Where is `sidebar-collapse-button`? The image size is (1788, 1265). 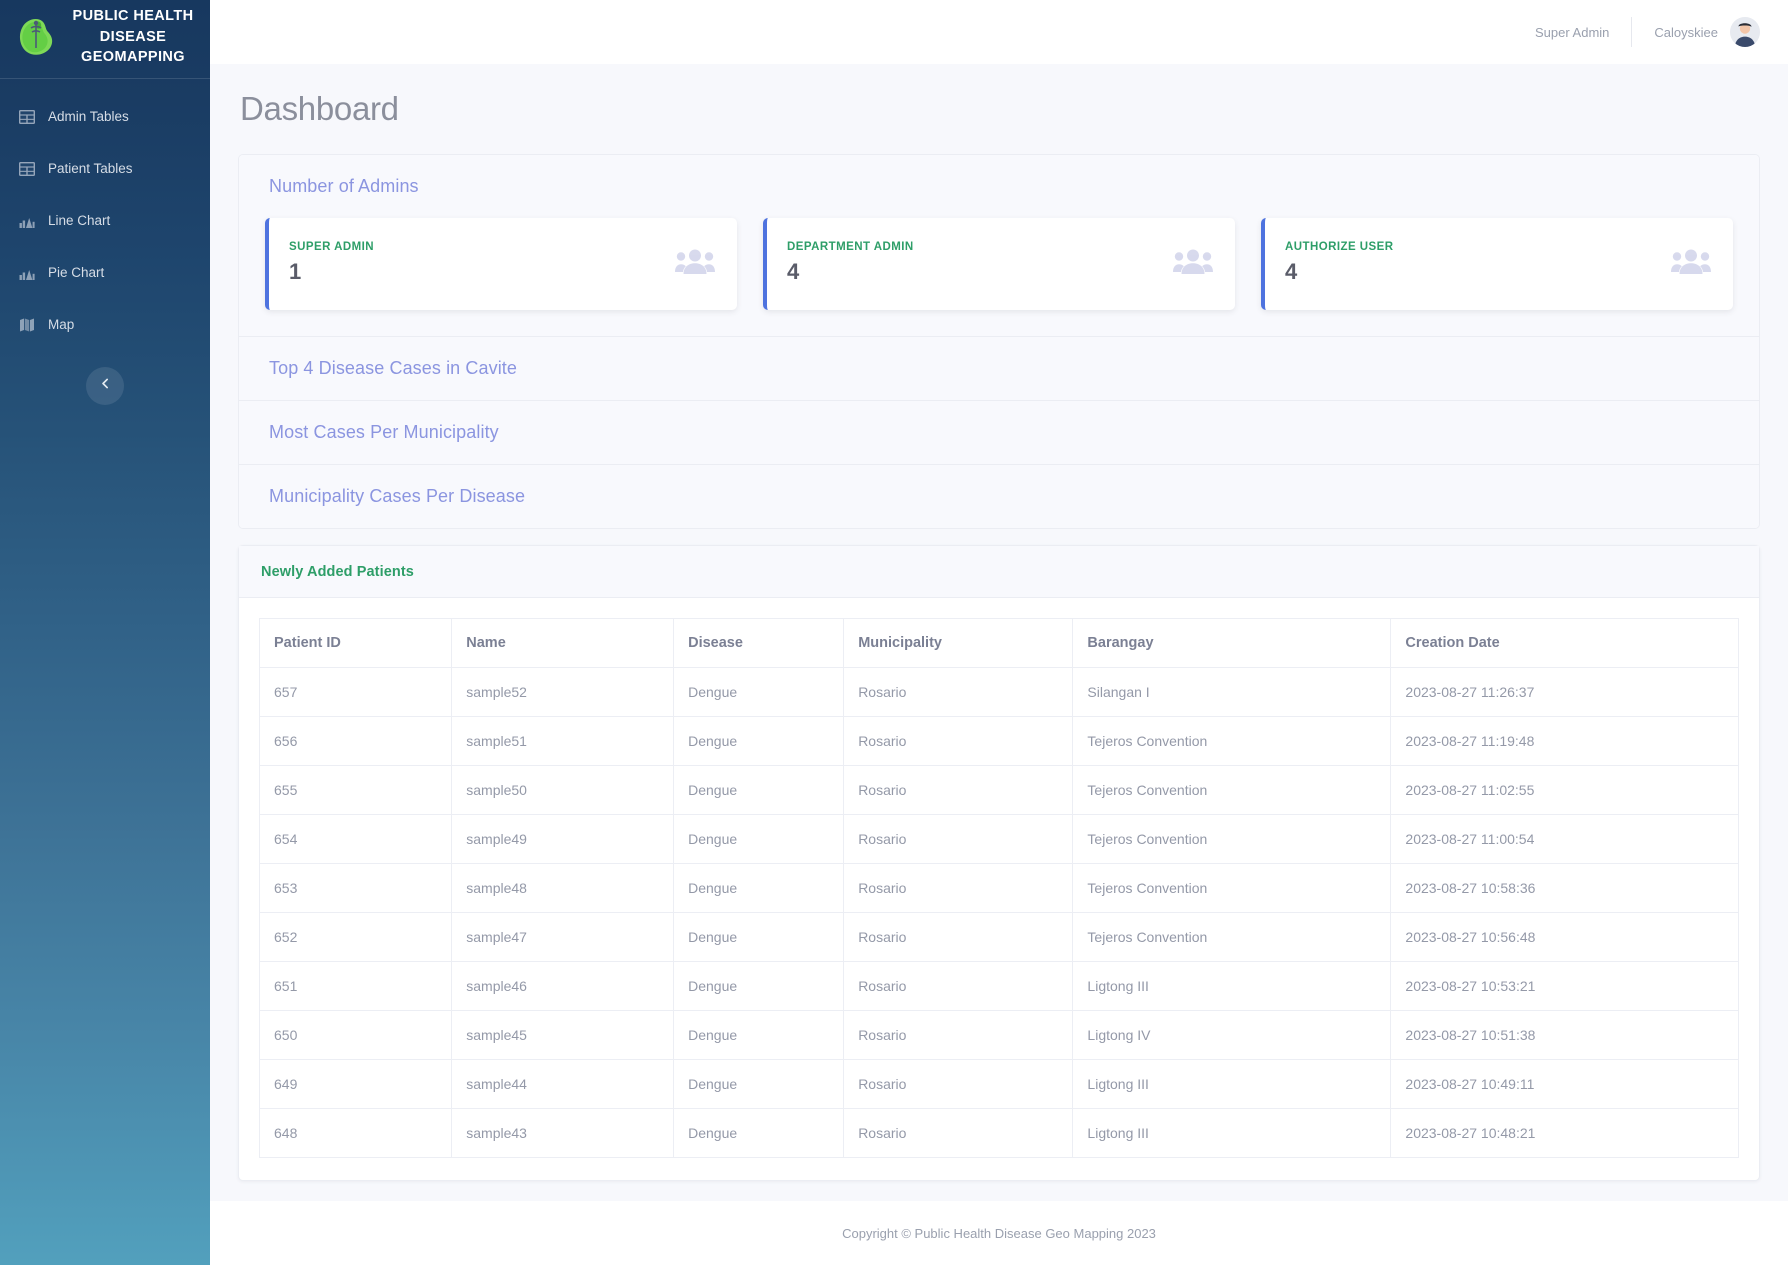
sidebar-collapse-button is located at coordinates (105, 385).